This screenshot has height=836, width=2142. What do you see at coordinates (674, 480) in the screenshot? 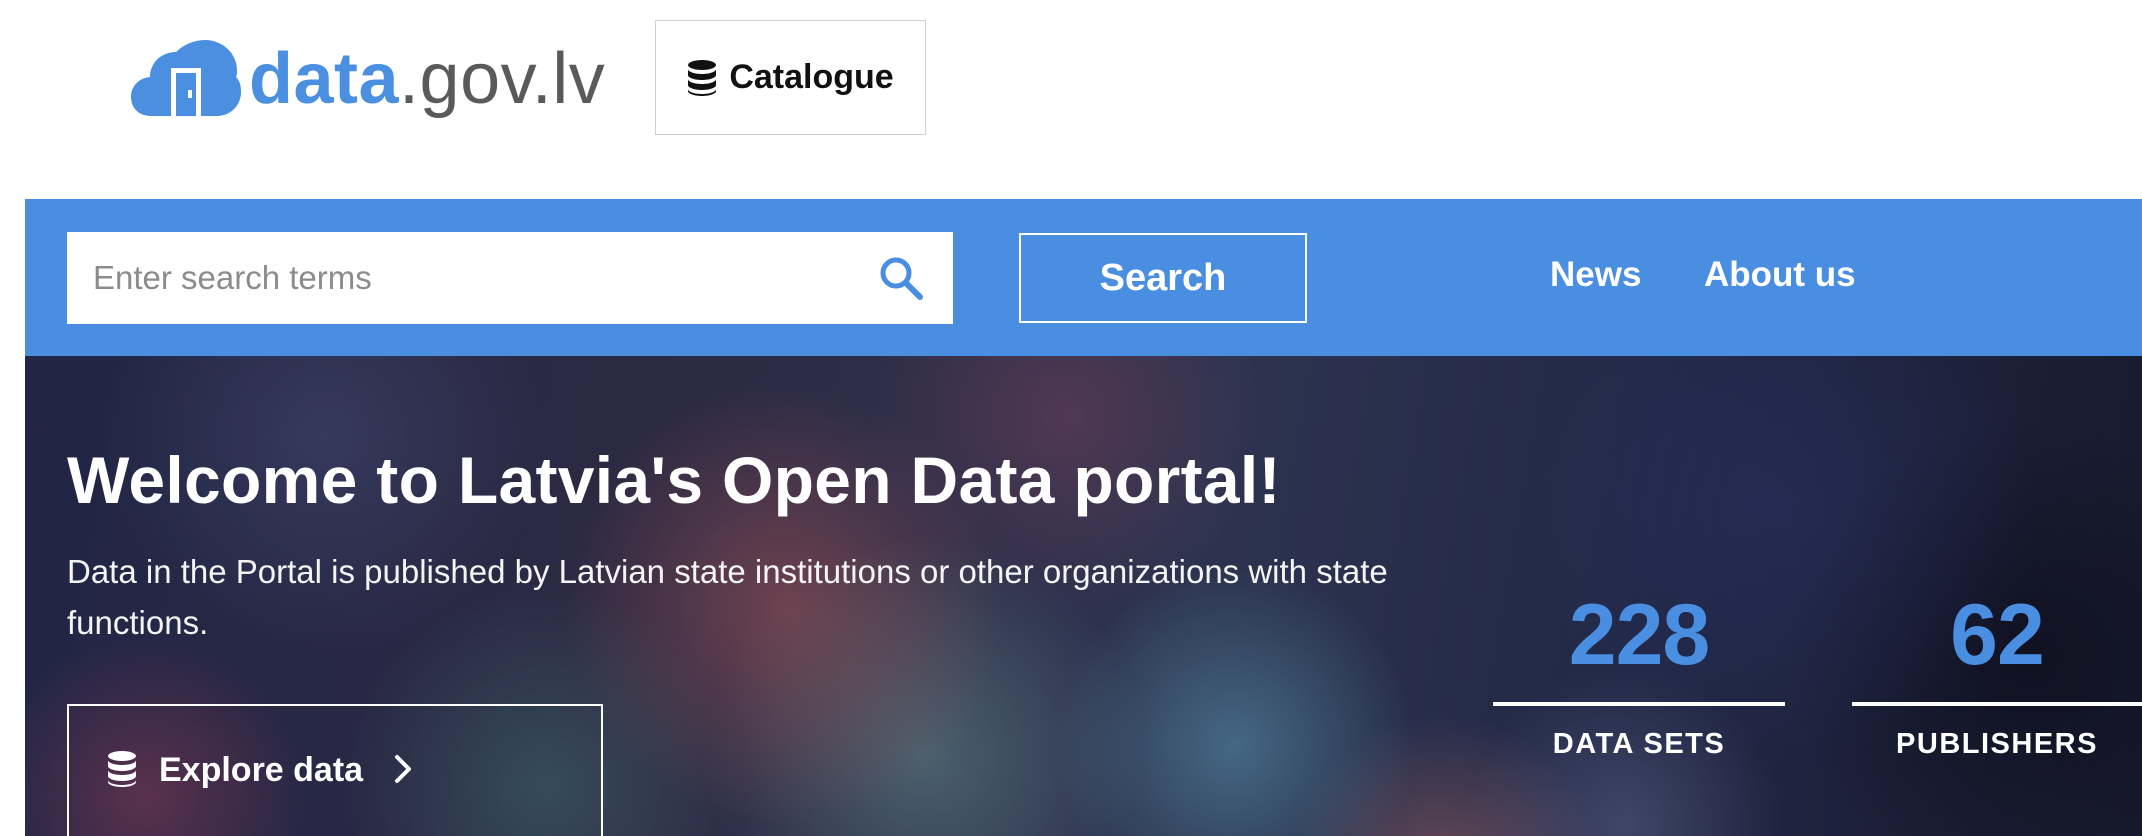
I see `hero-title: Welcome to Latvia's Open Data portal!` at bounding box center [674, 480].